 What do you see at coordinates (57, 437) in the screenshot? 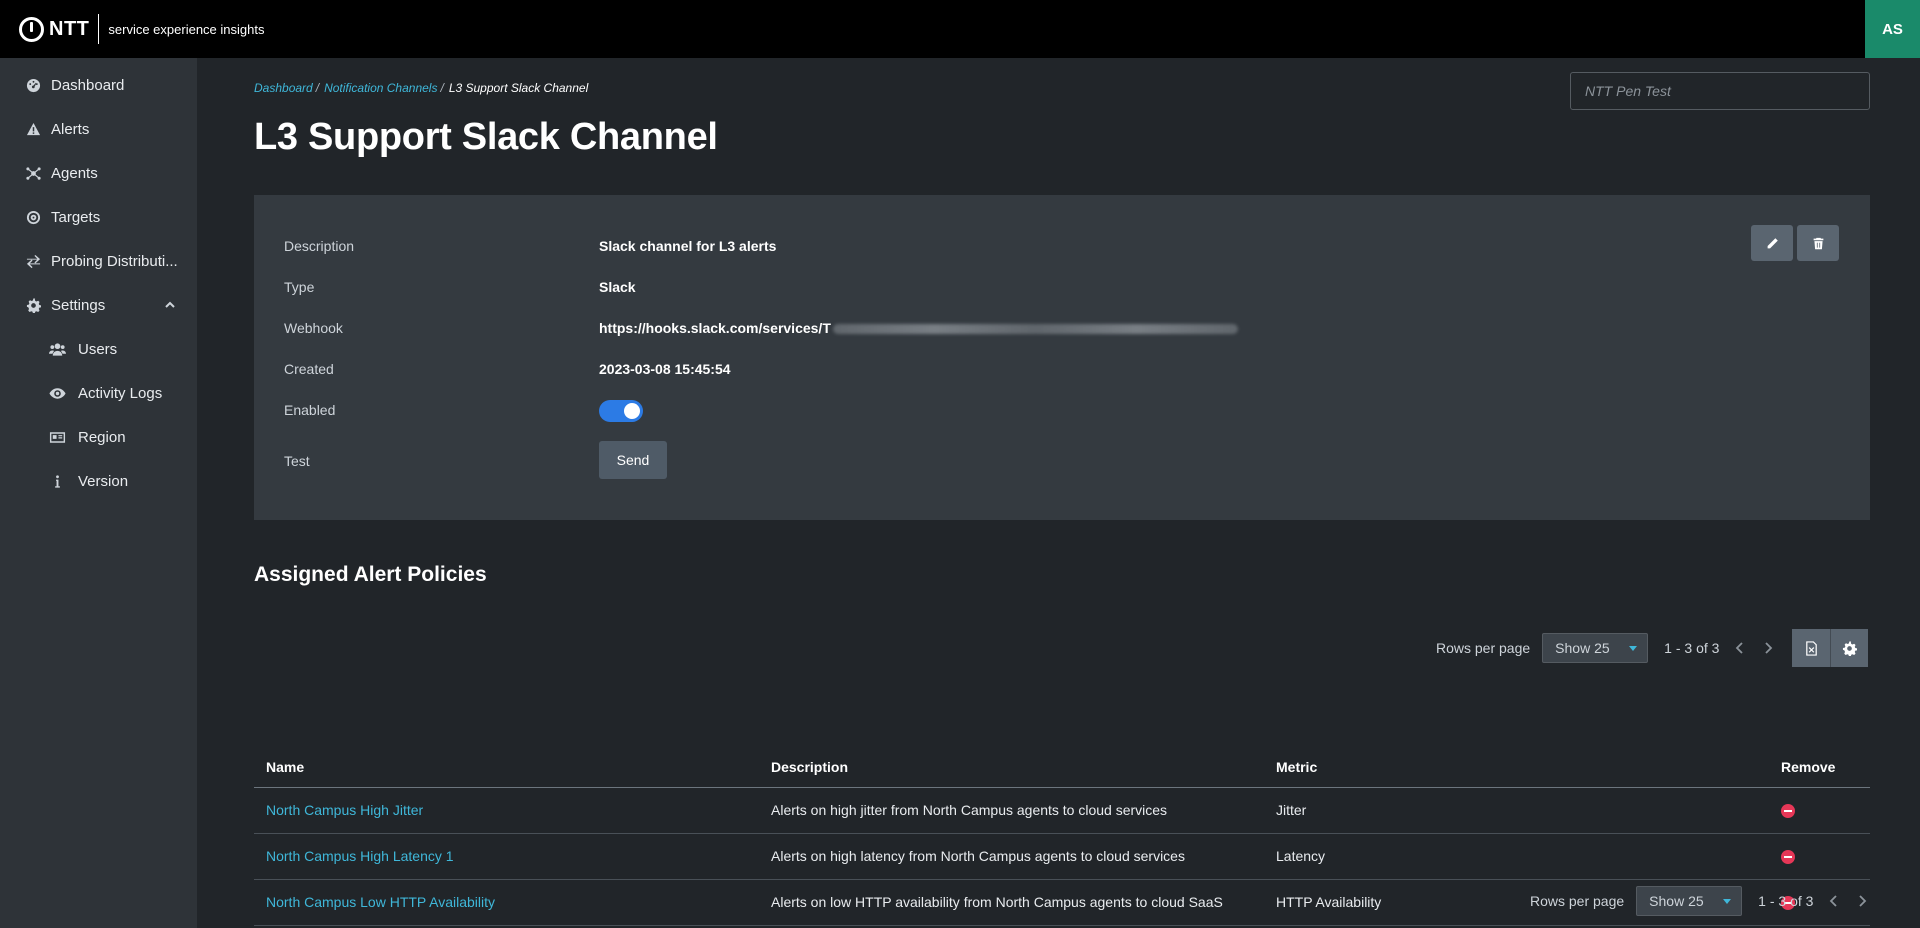
I see `id-card-icon` at bounding box center [57, 437].